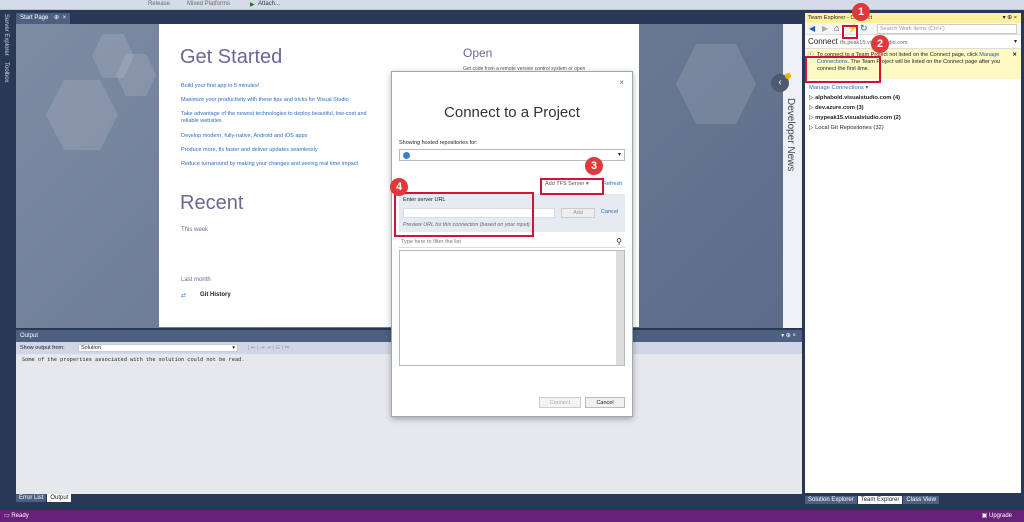 The width and height of the screenshot is (1024, 522). What do you see at coordinates (864, 28) in the screenshot?
I see `refresh-icon: ↻` at bounding box center [864, 28].